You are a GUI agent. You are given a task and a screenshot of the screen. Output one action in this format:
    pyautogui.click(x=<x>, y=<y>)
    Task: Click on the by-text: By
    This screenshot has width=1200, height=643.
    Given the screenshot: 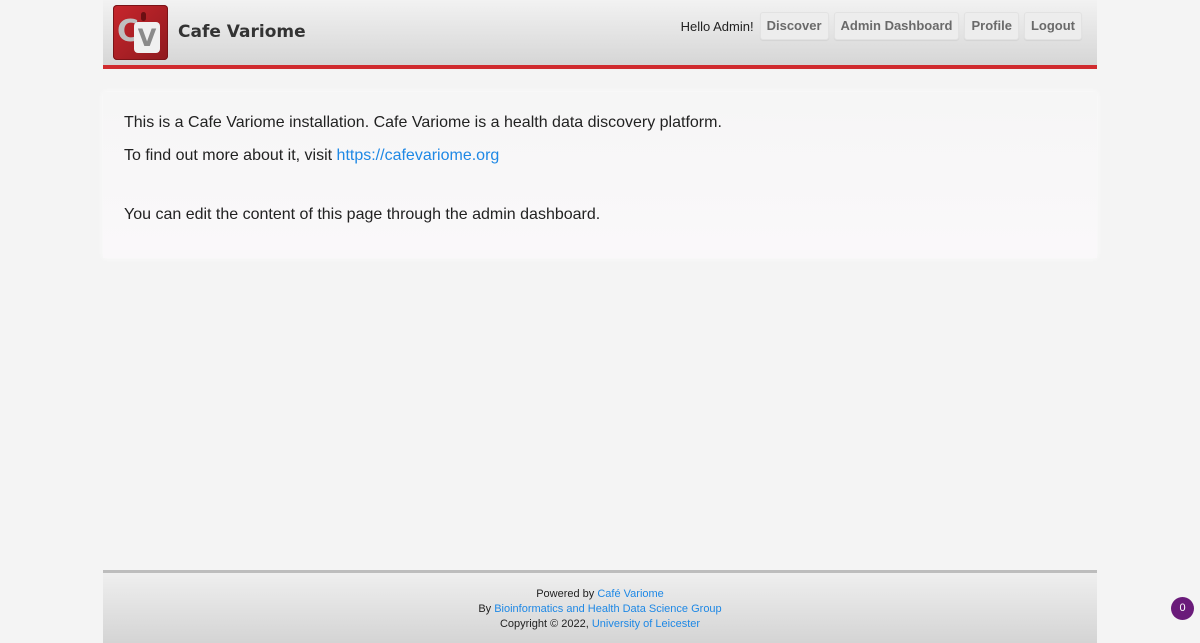 What is the action you would take?
    pyautogui.click(x=486, y=609)
    